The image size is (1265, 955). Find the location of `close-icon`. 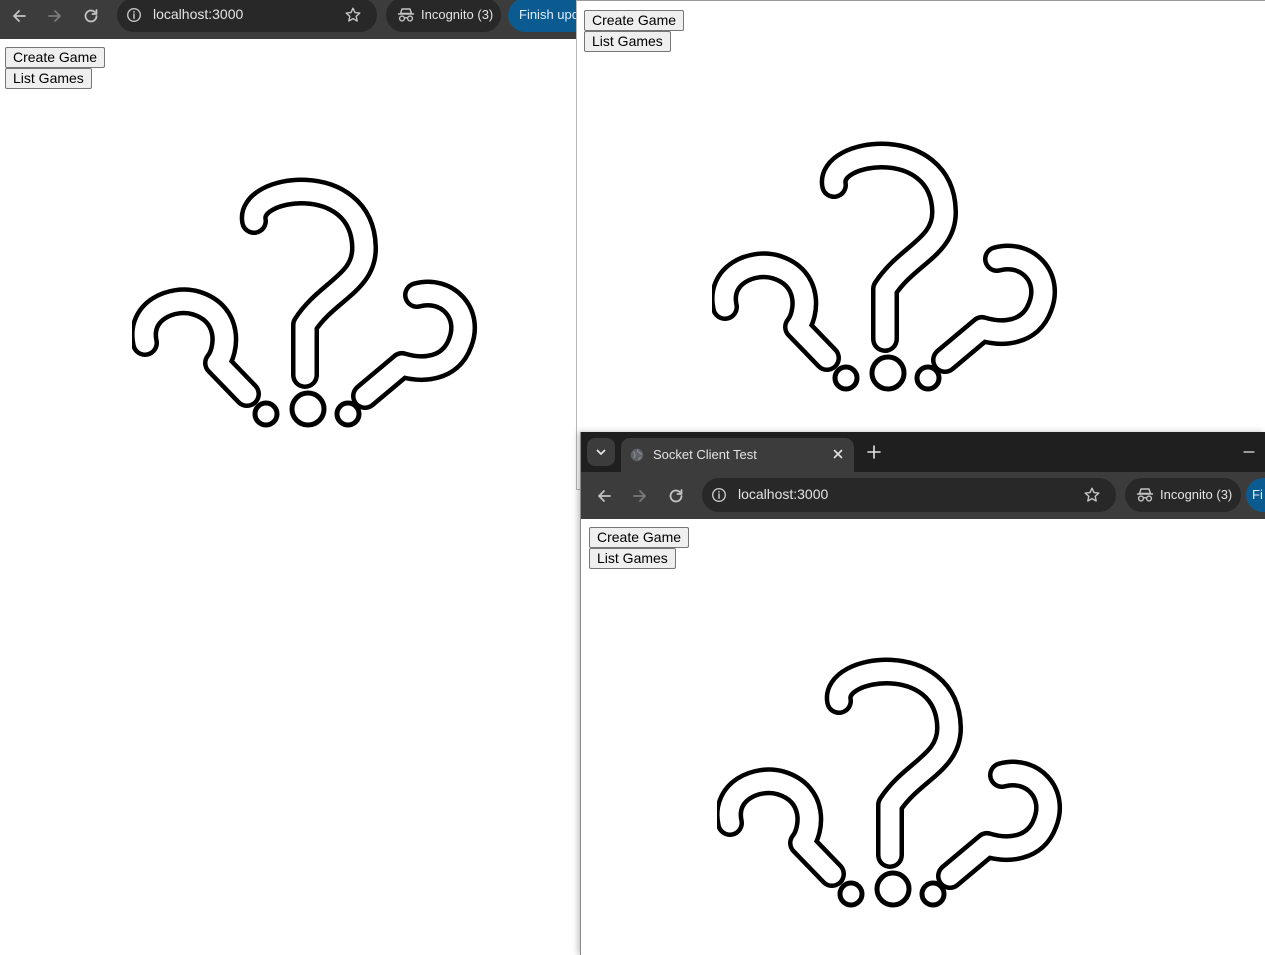

close-icon is located at coordinates (838, 454).